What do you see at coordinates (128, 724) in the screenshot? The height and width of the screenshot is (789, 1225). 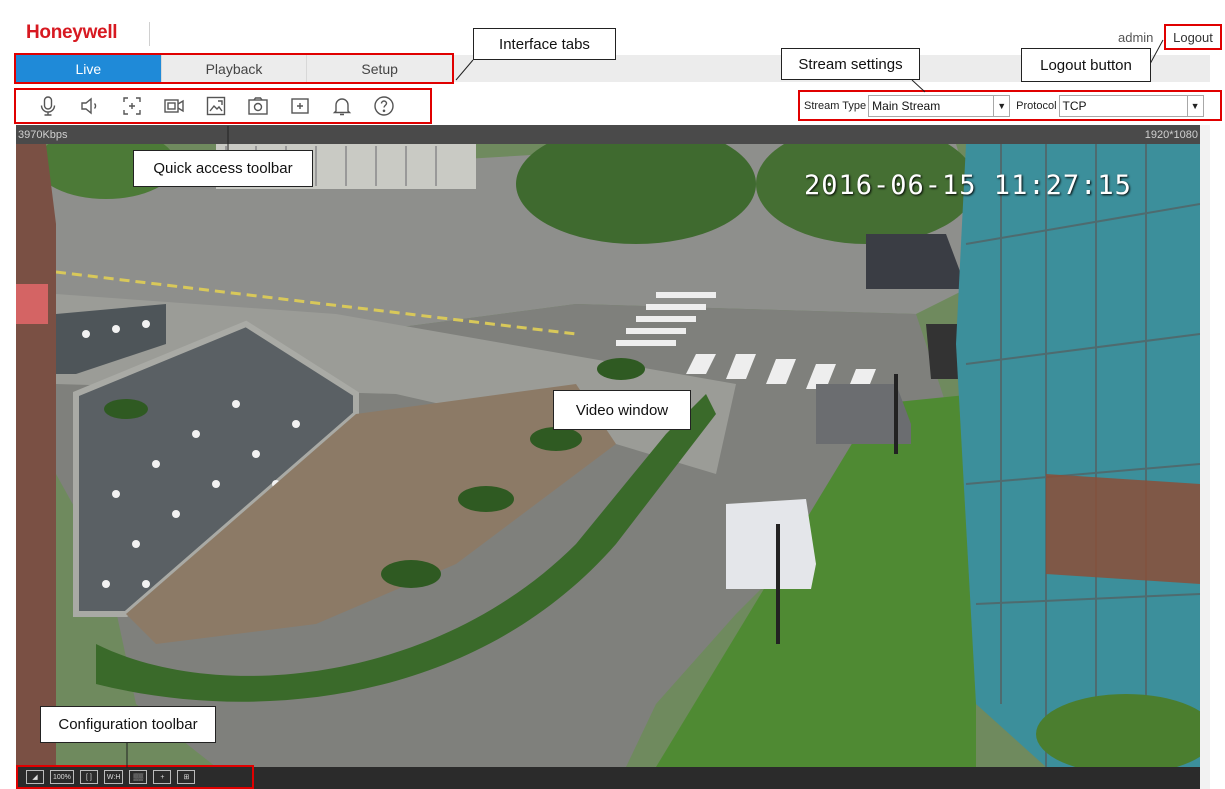 I see `callout-configuration-toolbar: Configuration toolbar` at bounding box center [128, 724].